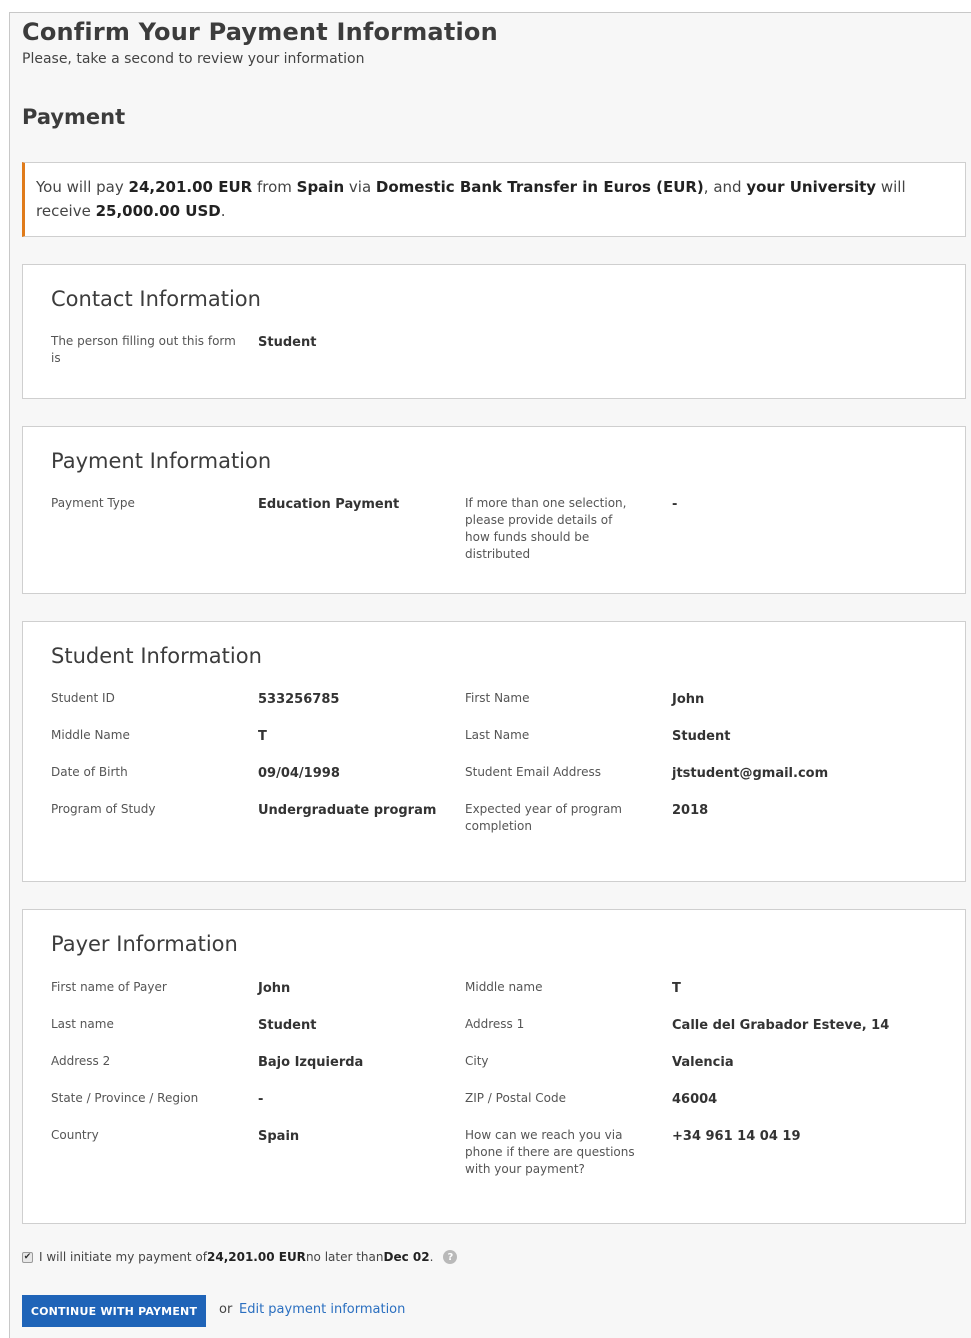  Describe the element at coordinates (539, 187) in the screenshot. I see `notice-method: Domestic Bank Transfer in Euros (EUR)` at that location.